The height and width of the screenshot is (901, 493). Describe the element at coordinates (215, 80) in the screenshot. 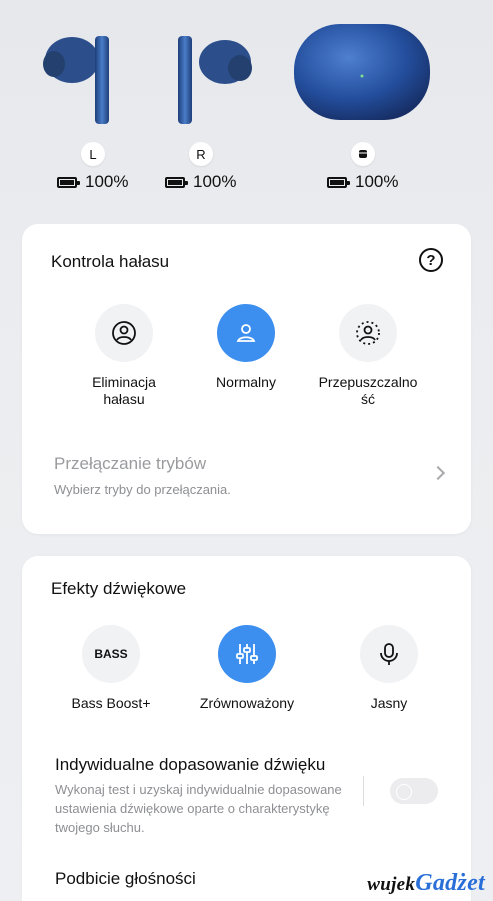

I see `right-earbud-image` at that location.